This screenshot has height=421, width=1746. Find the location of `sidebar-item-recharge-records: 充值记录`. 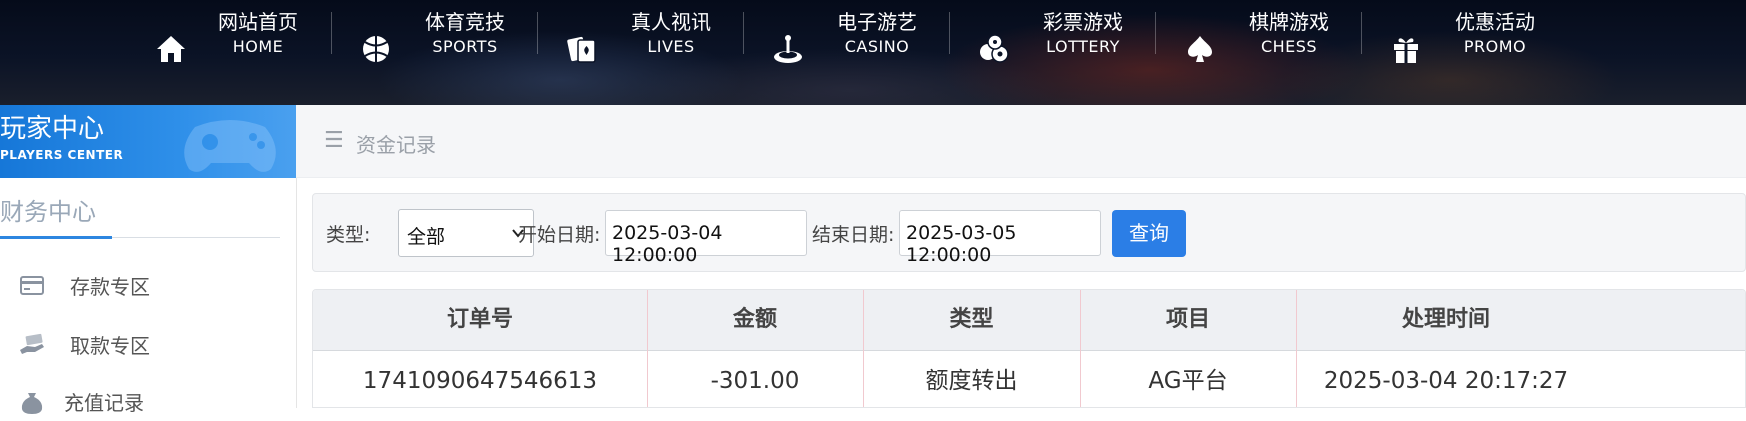

sidebar-item-recharge-records: 充值记录 is located at coordinates (81, 401).